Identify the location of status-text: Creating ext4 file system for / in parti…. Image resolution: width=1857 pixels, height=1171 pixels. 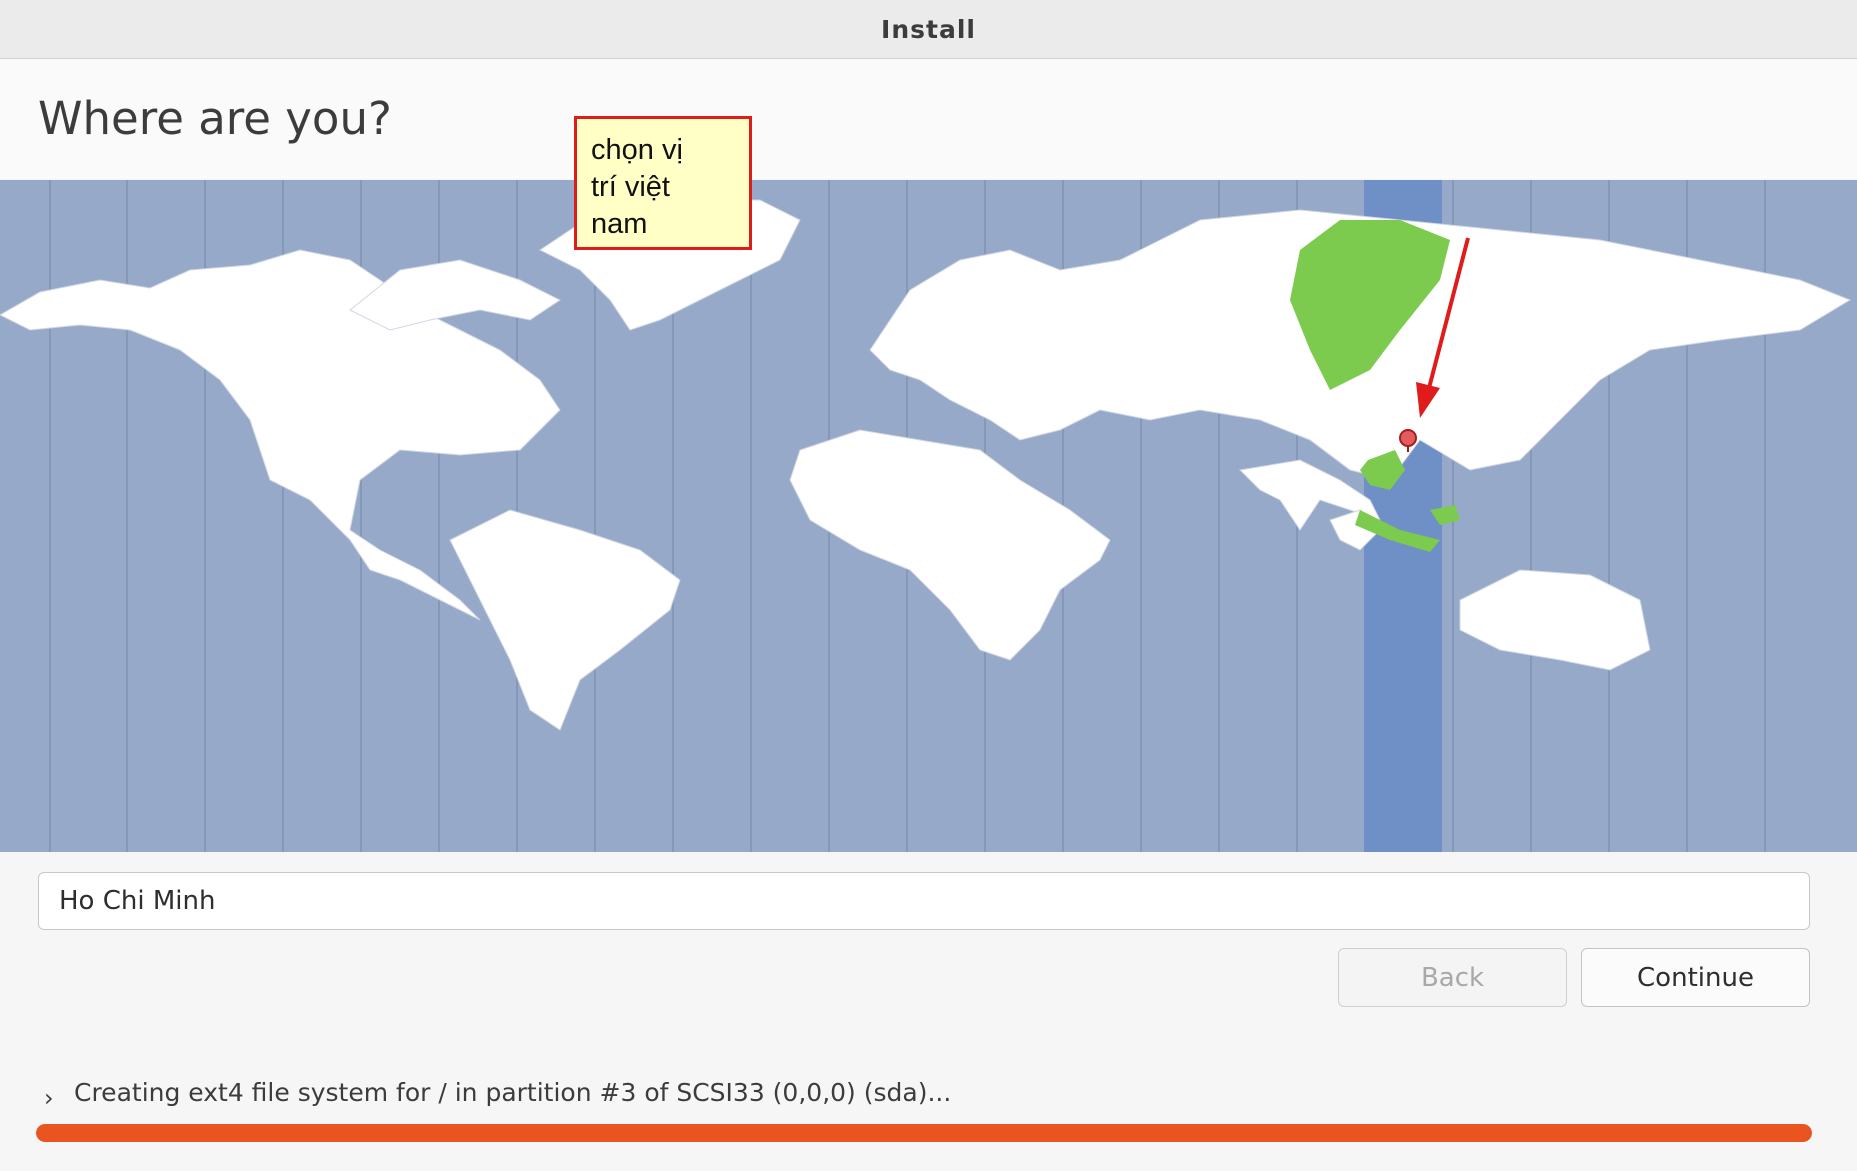
(513, 1092).